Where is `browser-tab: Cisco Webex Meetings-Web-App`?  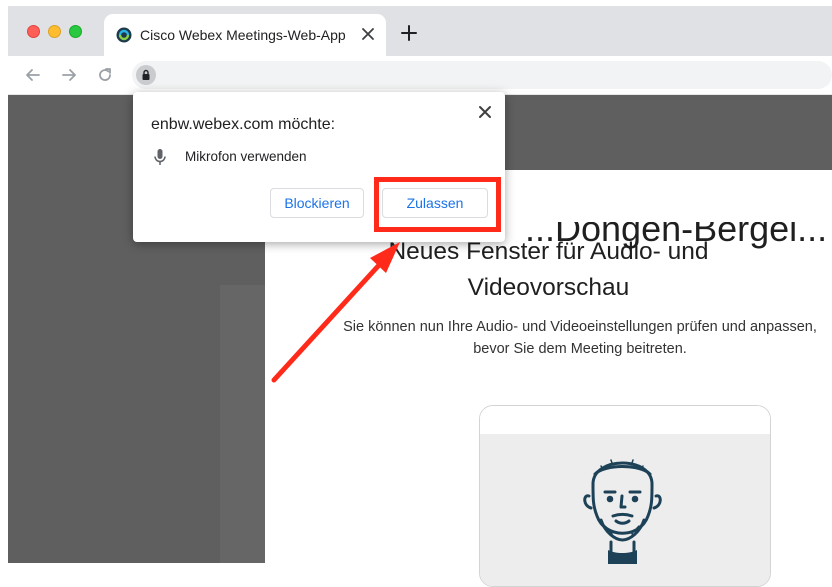 browser-tab: Cisco Webex Meetings-Web-App is located at coordinates (245, 35).